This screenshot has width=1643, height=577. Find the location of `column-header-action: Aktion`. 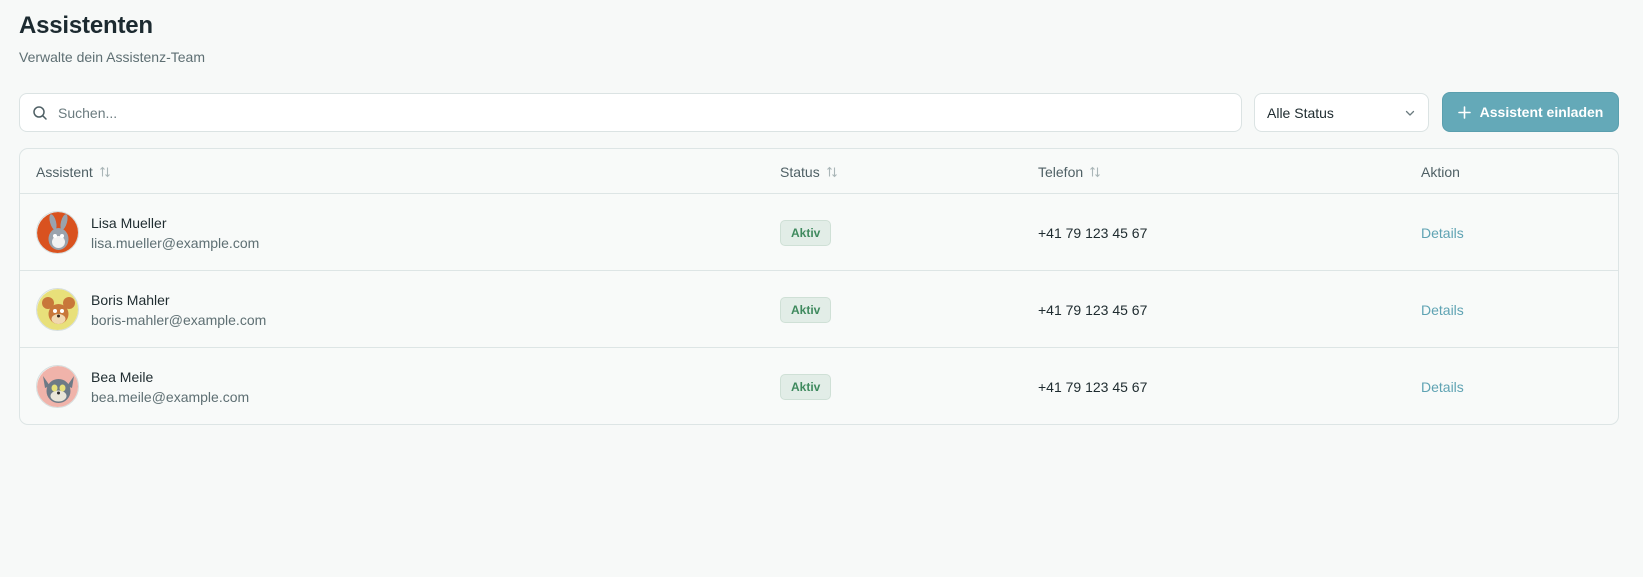

column-header-action: Aktion is located at coordinates (1440, 171).